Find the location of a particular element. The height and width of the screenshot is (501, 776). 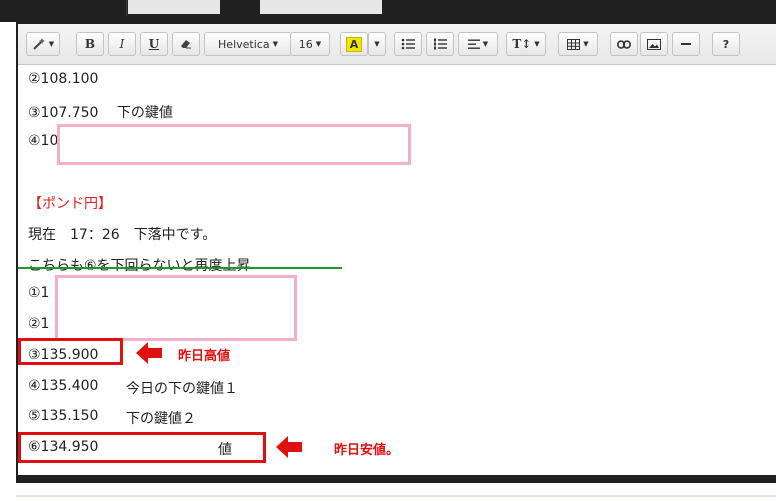

font-size-dropdown: 16 ▼ is located at coordinates (310, 44).